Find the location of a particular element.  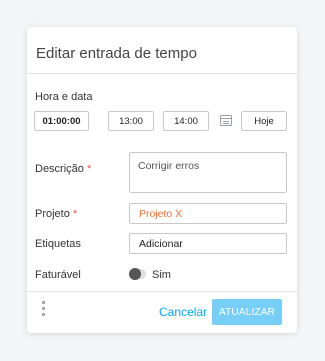

dialog-title: Editar entrada de tempo is located at coordinates (116, 53).